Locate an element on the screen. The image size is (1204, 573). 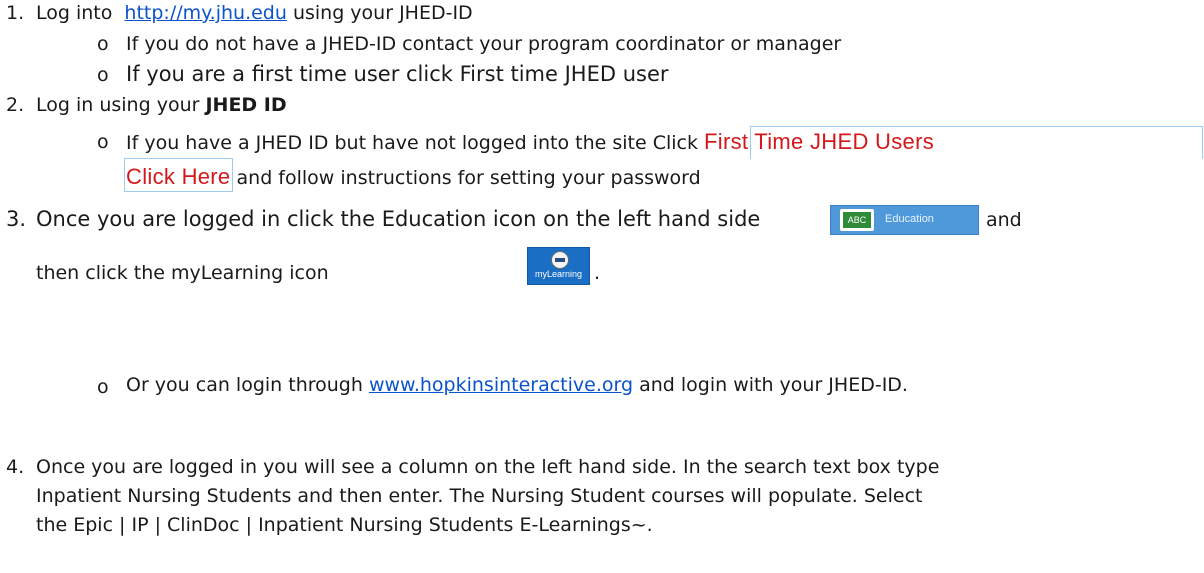
mylearning-icon-label: myLearning is located at coordinates (558, 274).